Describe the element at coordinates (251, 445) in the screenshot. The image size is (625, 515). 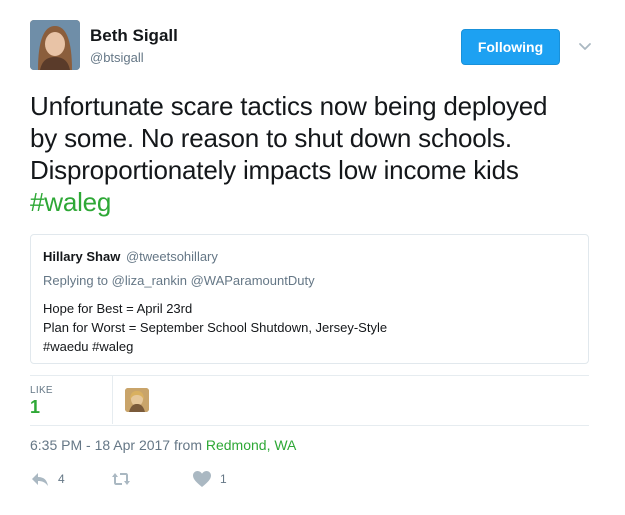
I see `tweet-location: Redmond, WA` at that location.